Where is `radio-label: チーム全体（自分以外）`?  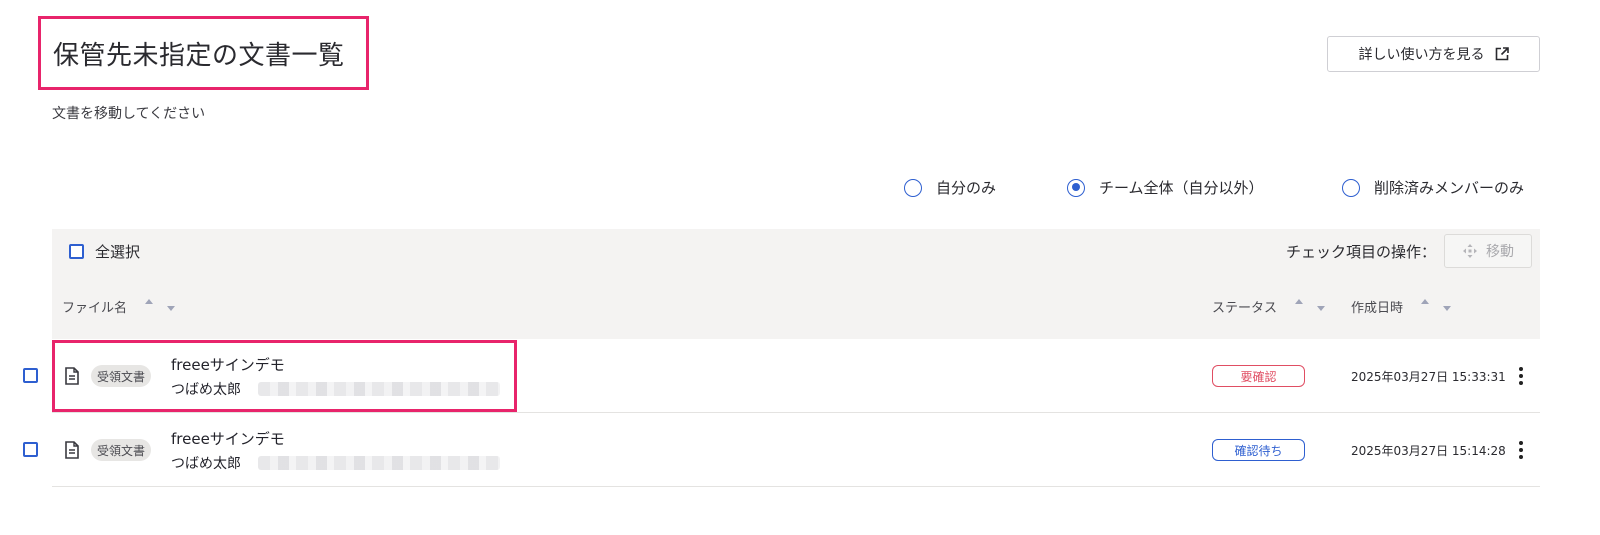
radio-label: チーム全体（自分以外） is located at coordinates (1181, 188).